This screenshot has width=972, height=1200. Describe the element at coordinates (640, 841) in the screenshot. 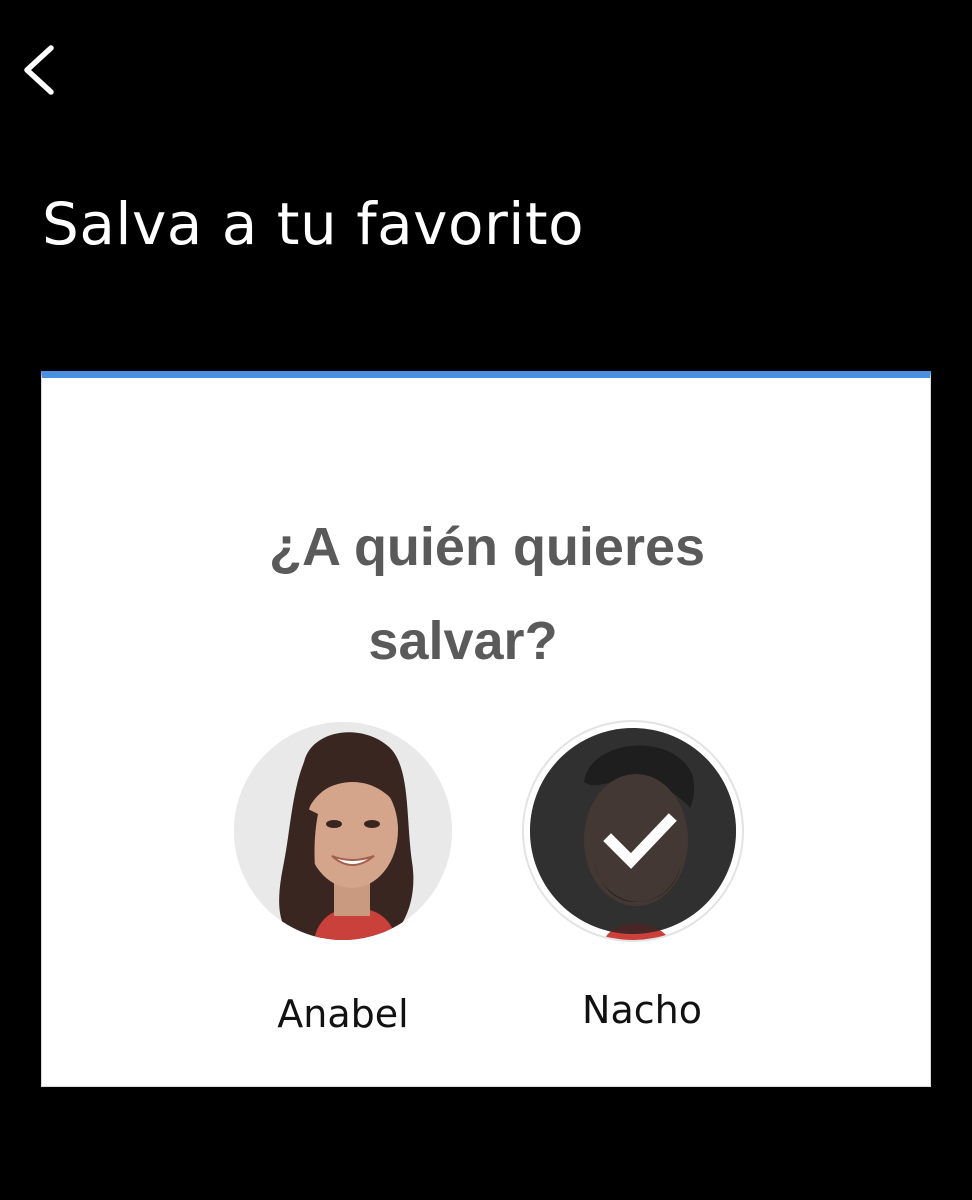

I see `checkmark-icon` at that location.